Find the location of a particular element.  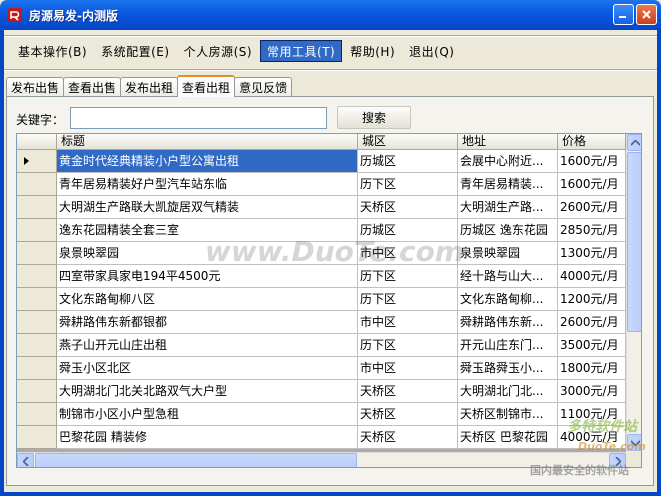

tab-view-sale: 查看出售 is located at coordinates (92, 87).